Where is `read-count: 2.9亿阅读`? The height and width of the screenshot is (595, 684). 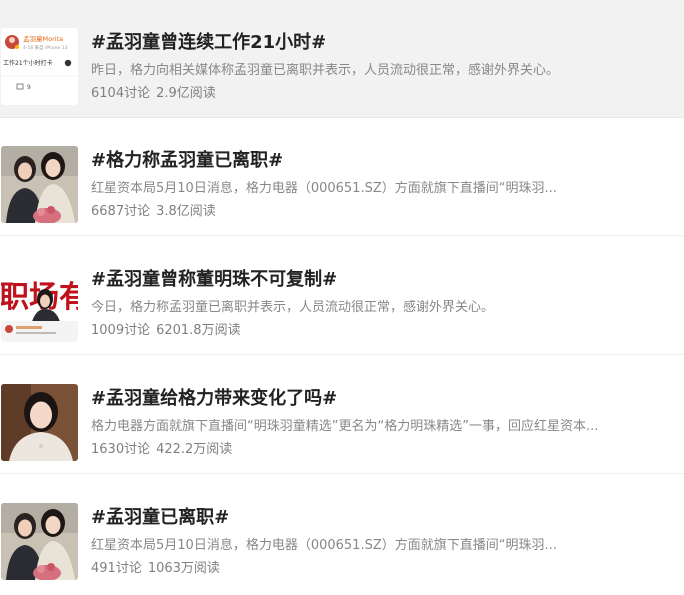
read-count: 2.9亿阅读 is located at coordinates (186, 93).